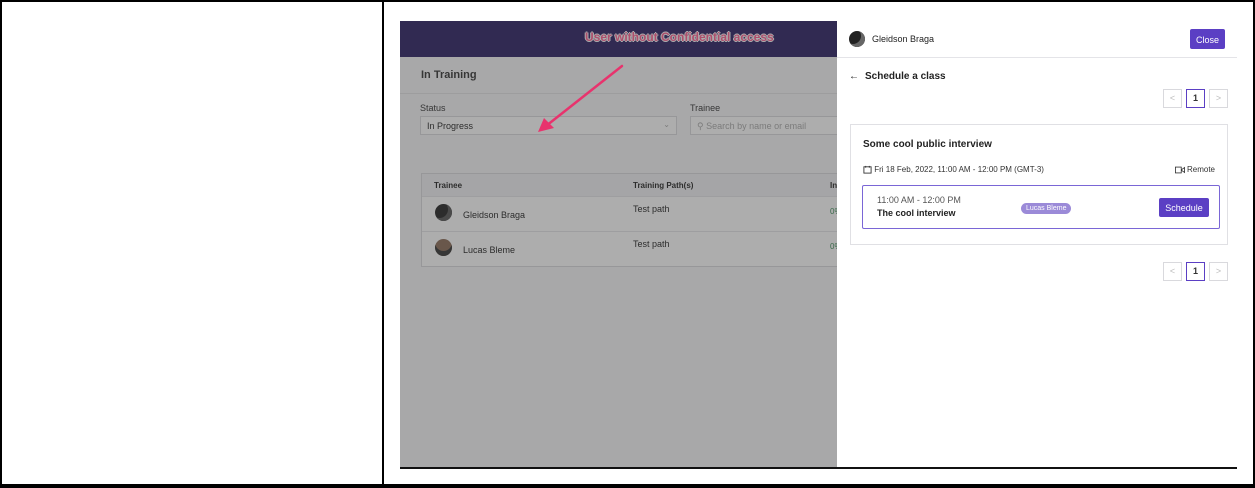  I want to click on video-camera-icon, so click(1179, 170).